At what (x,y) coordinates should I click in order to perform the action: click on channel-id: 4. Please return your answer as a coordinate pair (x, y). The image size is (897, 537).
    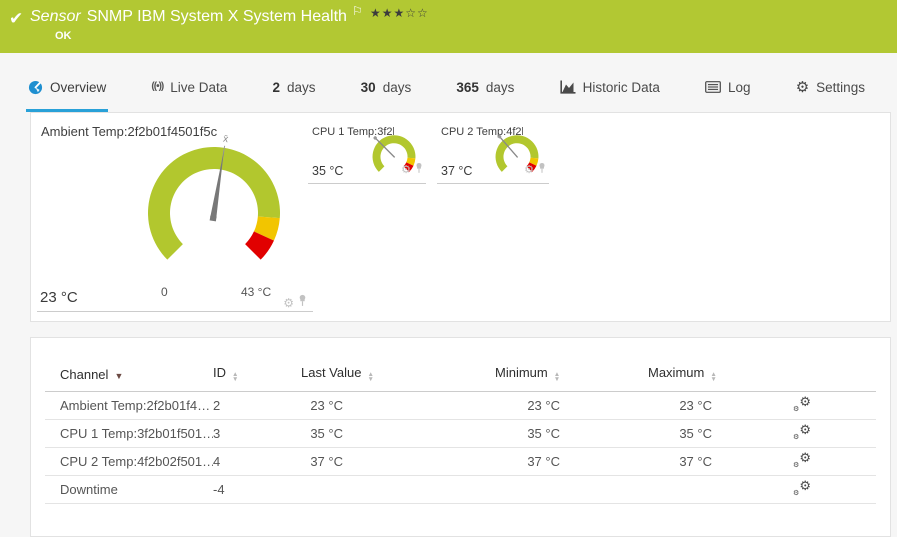
    Looking at the image, I should click on (217, 461).